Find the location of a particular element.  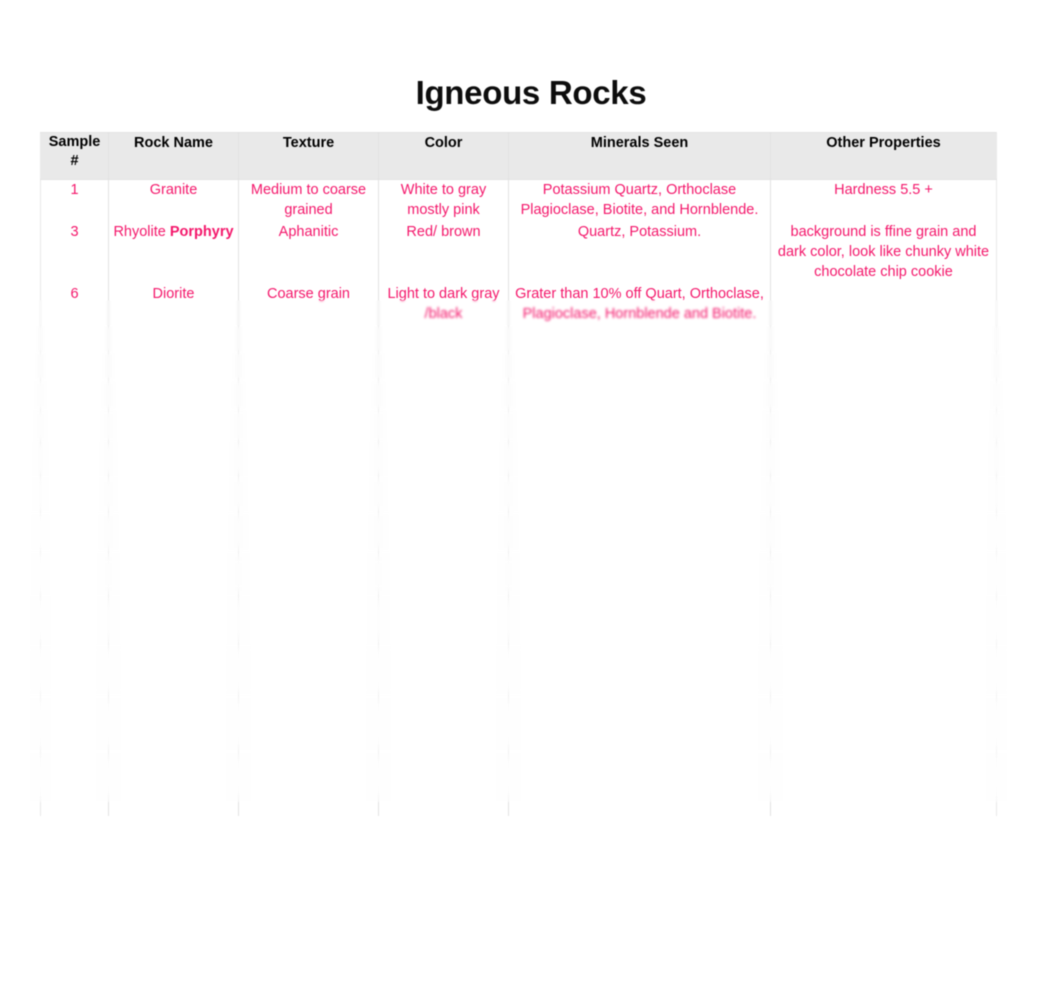

table-cell-rock: Granite is located at coordinates (173, 200).